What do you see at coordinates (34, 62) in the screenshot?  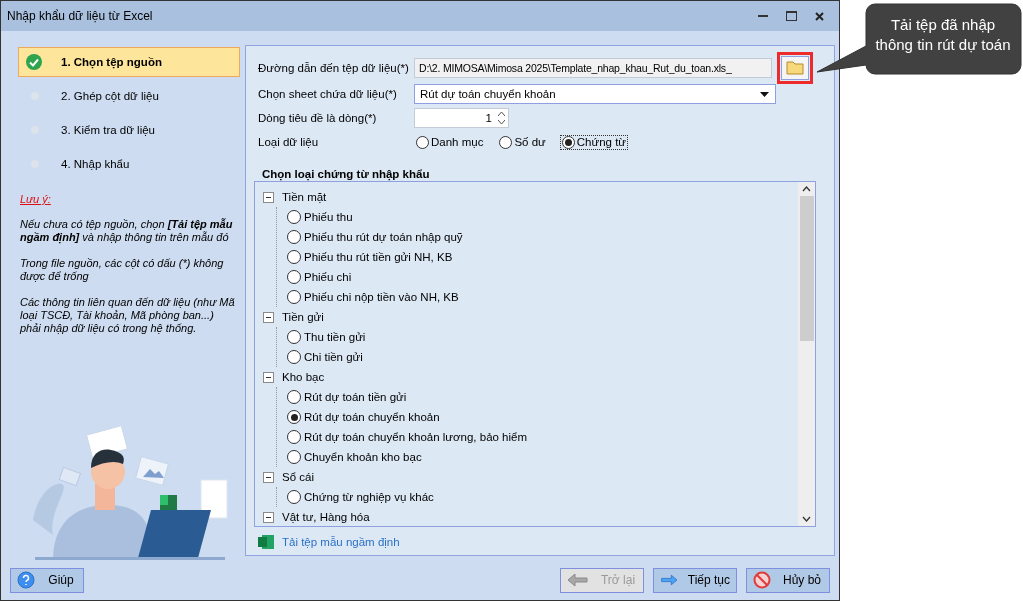 I see `check-circle-icon` at bounding box center [34, 62].